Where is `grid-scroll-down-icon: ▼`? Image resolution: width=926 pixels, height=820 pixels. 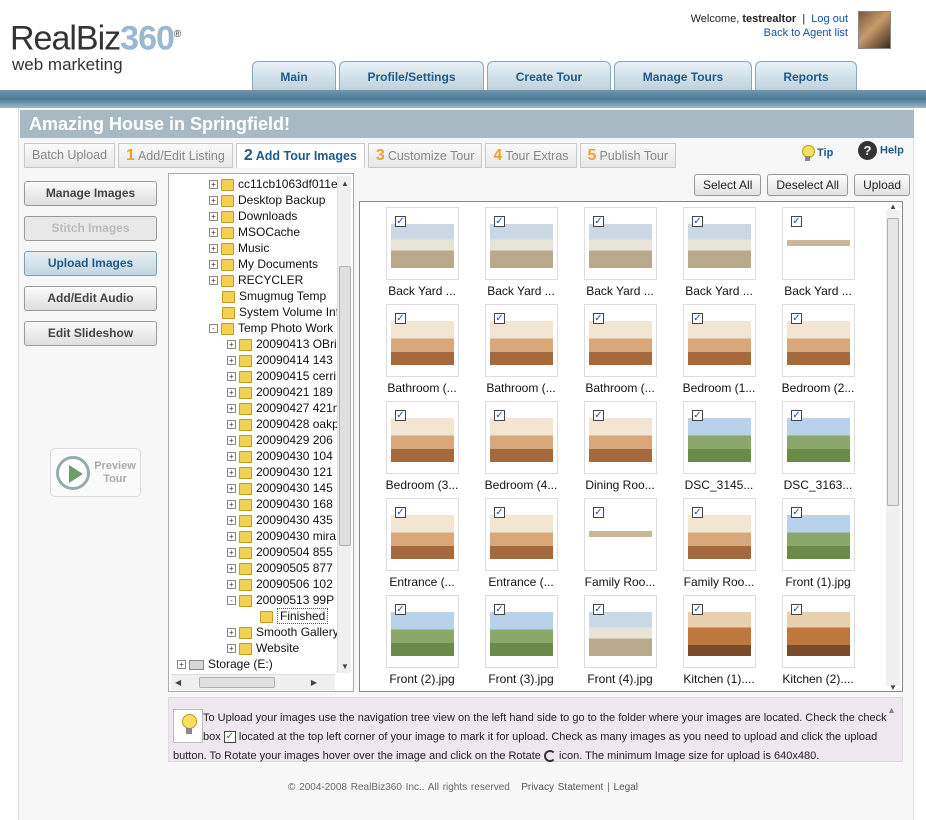 grid-scroll-down-icon: ▼ is located at coordinates (893, 687).